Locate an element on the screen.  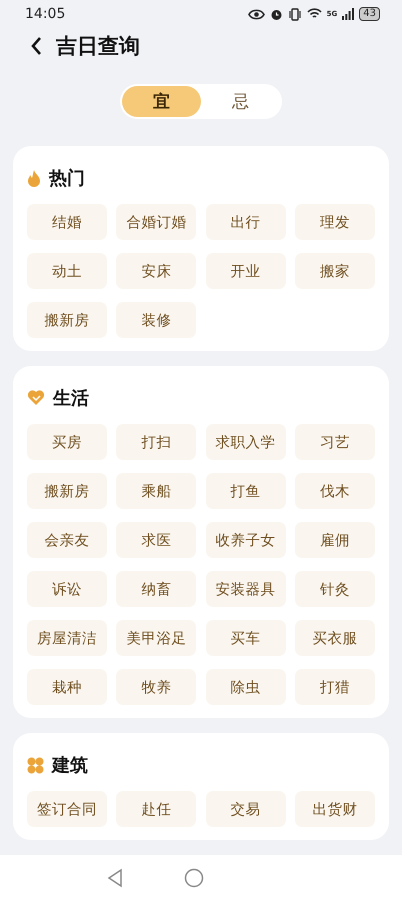
back-nav-button is located at coordinates (115, 878).